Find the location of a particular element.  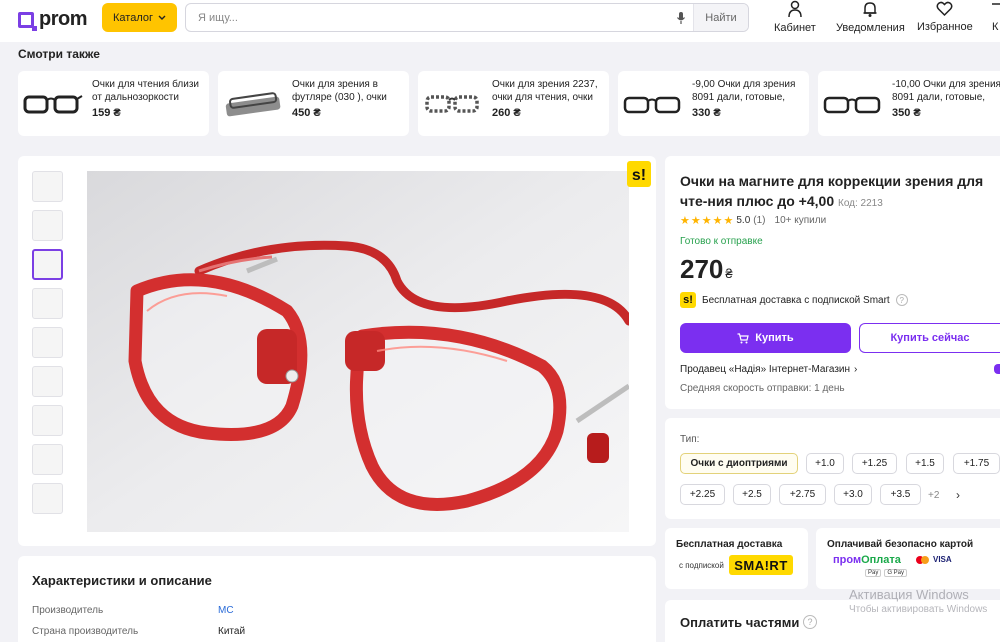

notifications-link: Уведомления is located at coordinates (870, 17).